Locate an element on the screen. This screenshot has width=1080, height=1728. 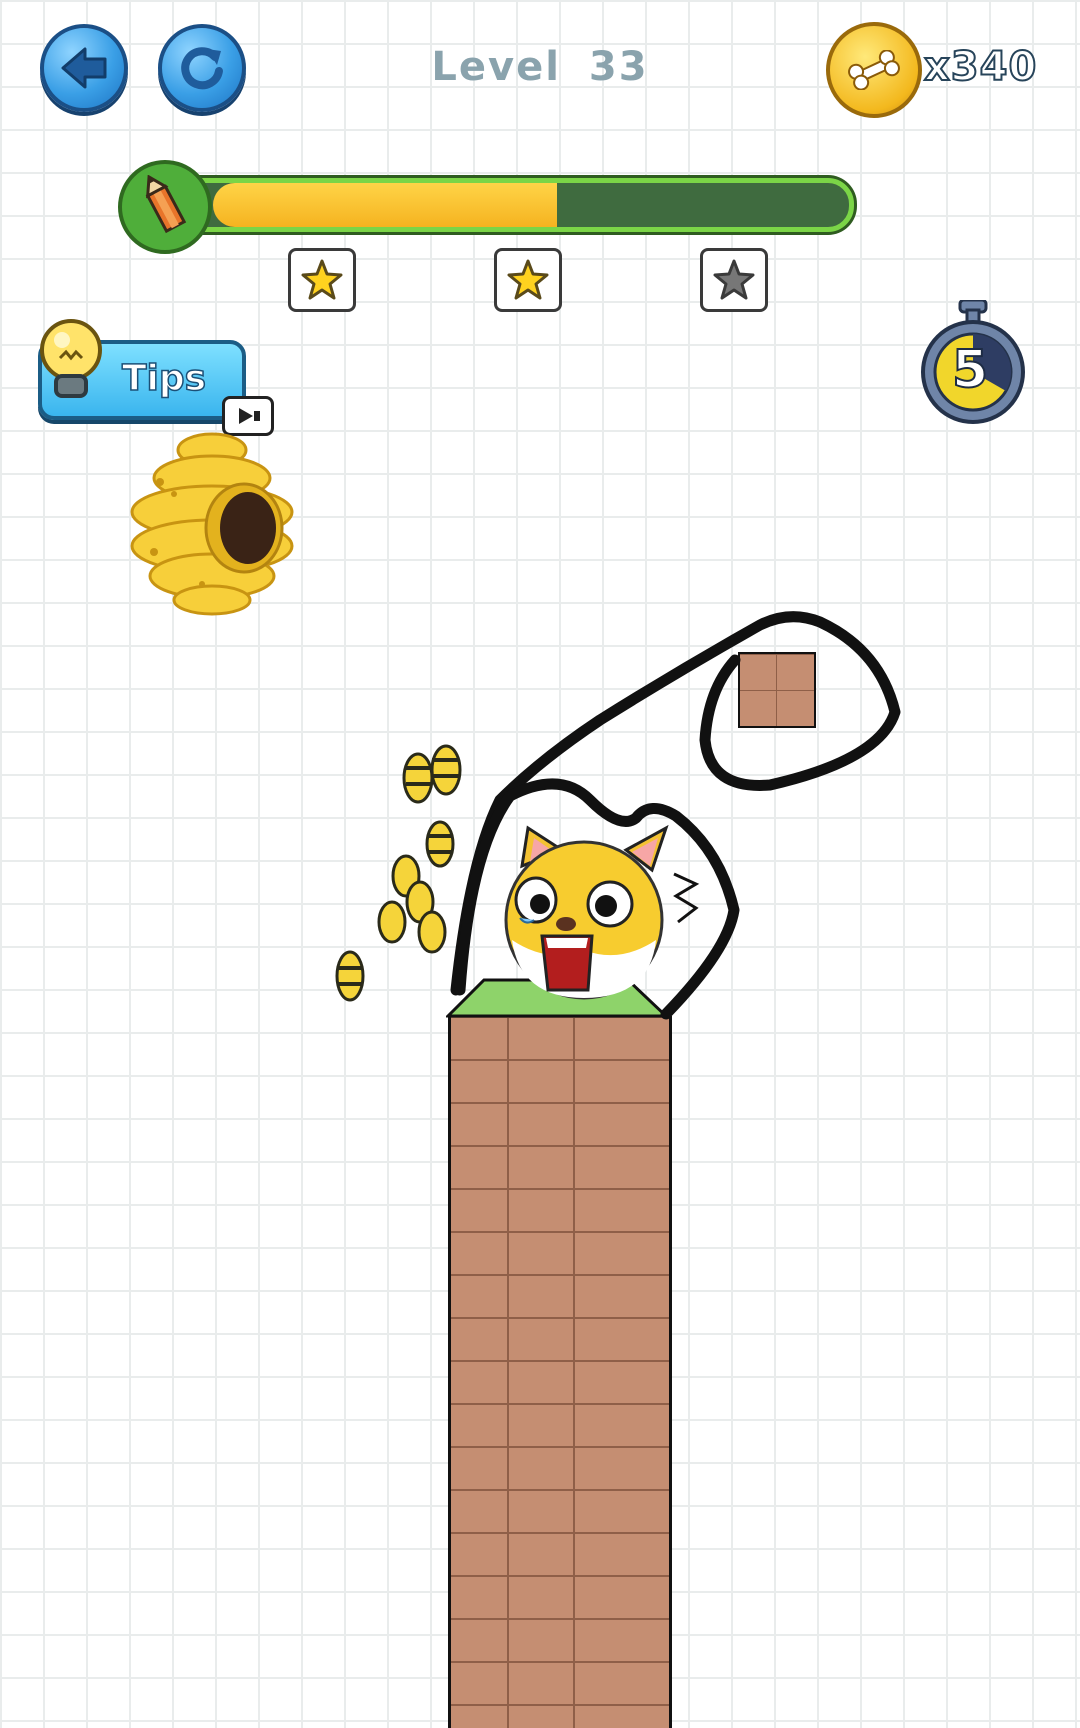
bee-icon is located at coordinates (398, 873).